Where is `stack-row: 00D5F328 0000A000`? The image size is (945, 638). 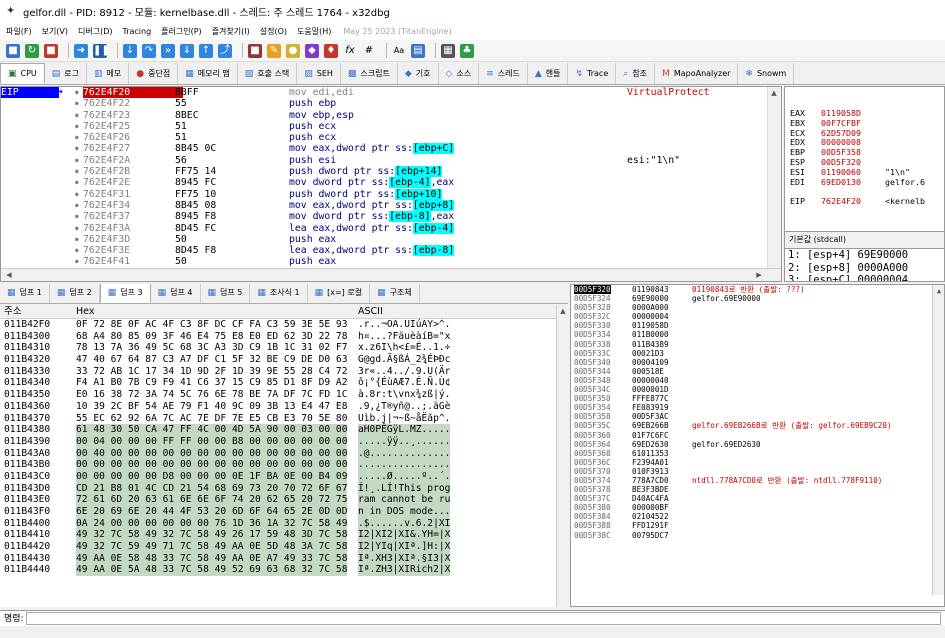 stack-row: 00D5F328 0000A000 is located at coordinates (757, 307).